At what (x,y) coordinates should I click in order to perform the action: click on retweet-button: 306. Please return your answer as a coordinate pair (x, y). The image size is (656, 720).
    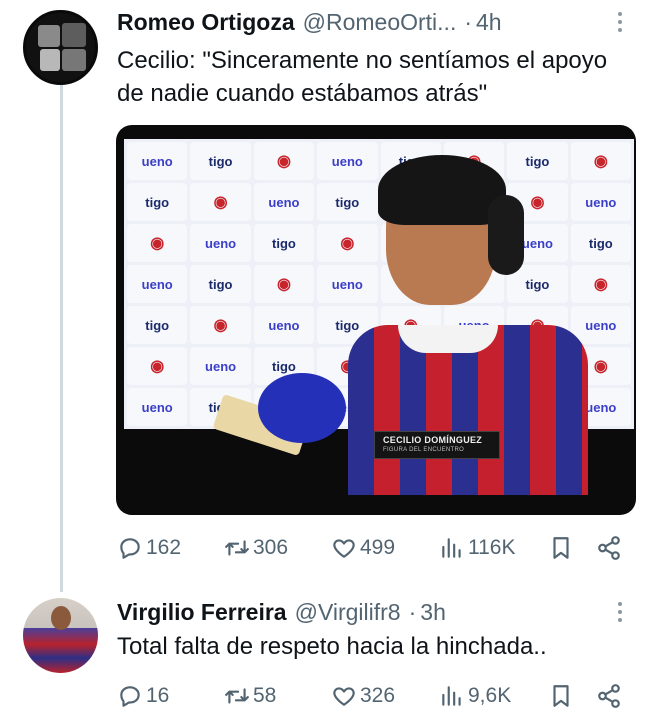
    Looking at the image, I should click on (256, 548).